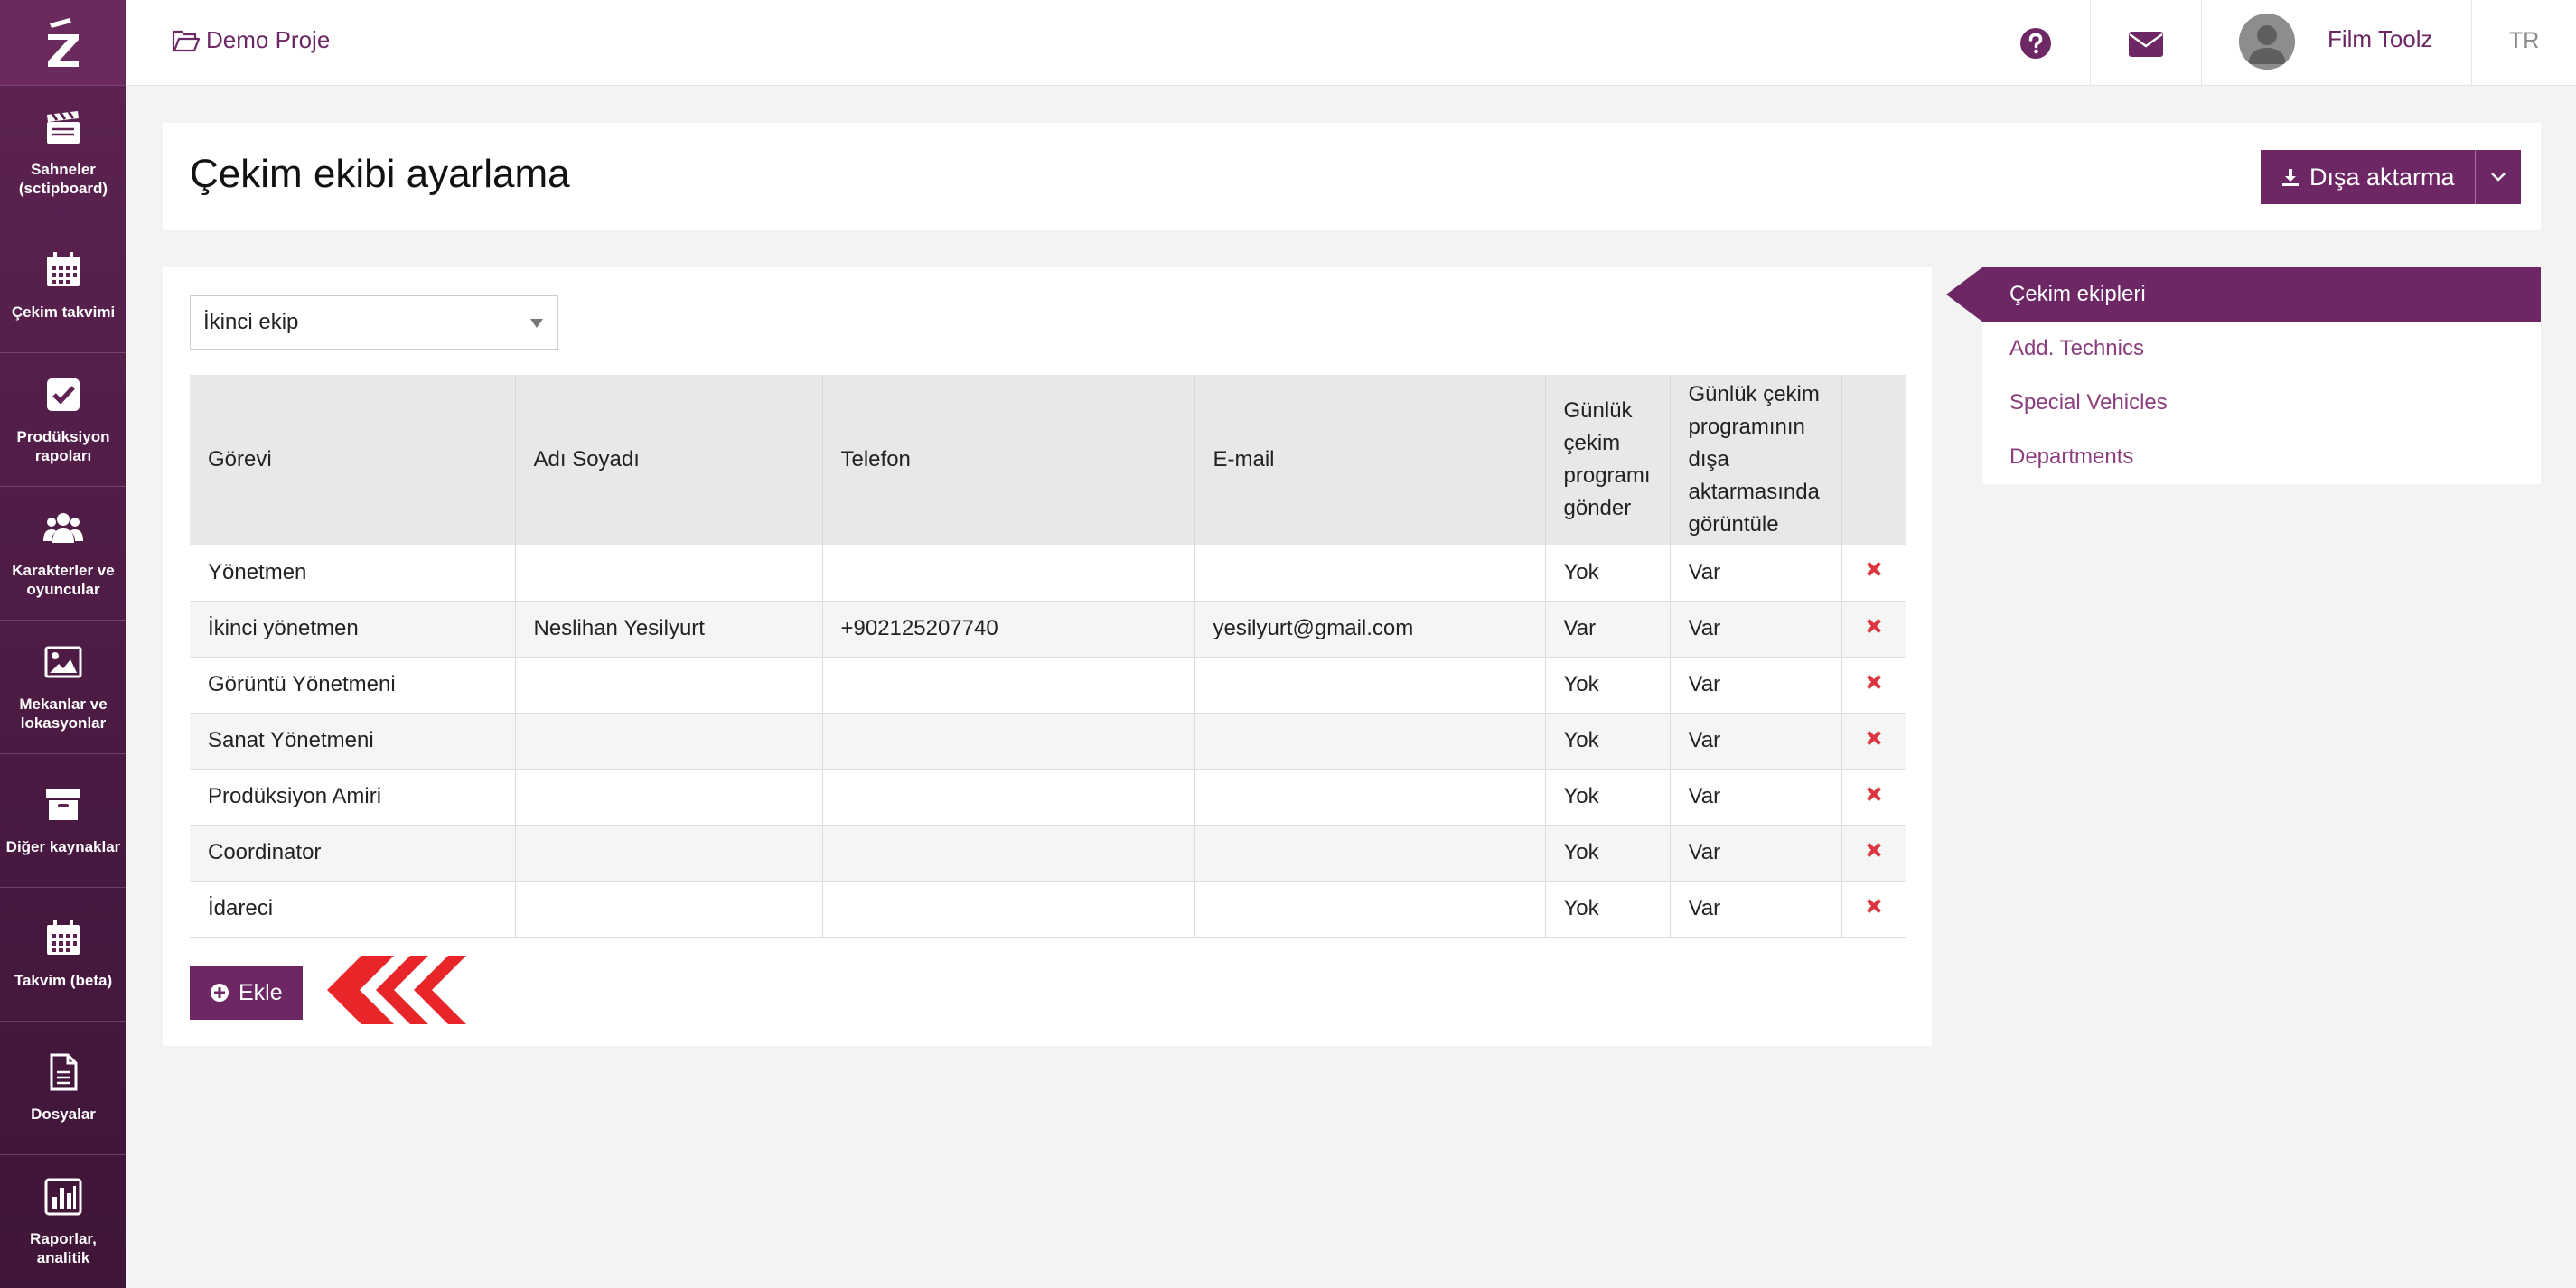 The height and width of the screenshot is (1288, 2576). Describe the element at coordinates (2498, 177) in the screenshot. I see `export-dropdown-toggle` at that location.